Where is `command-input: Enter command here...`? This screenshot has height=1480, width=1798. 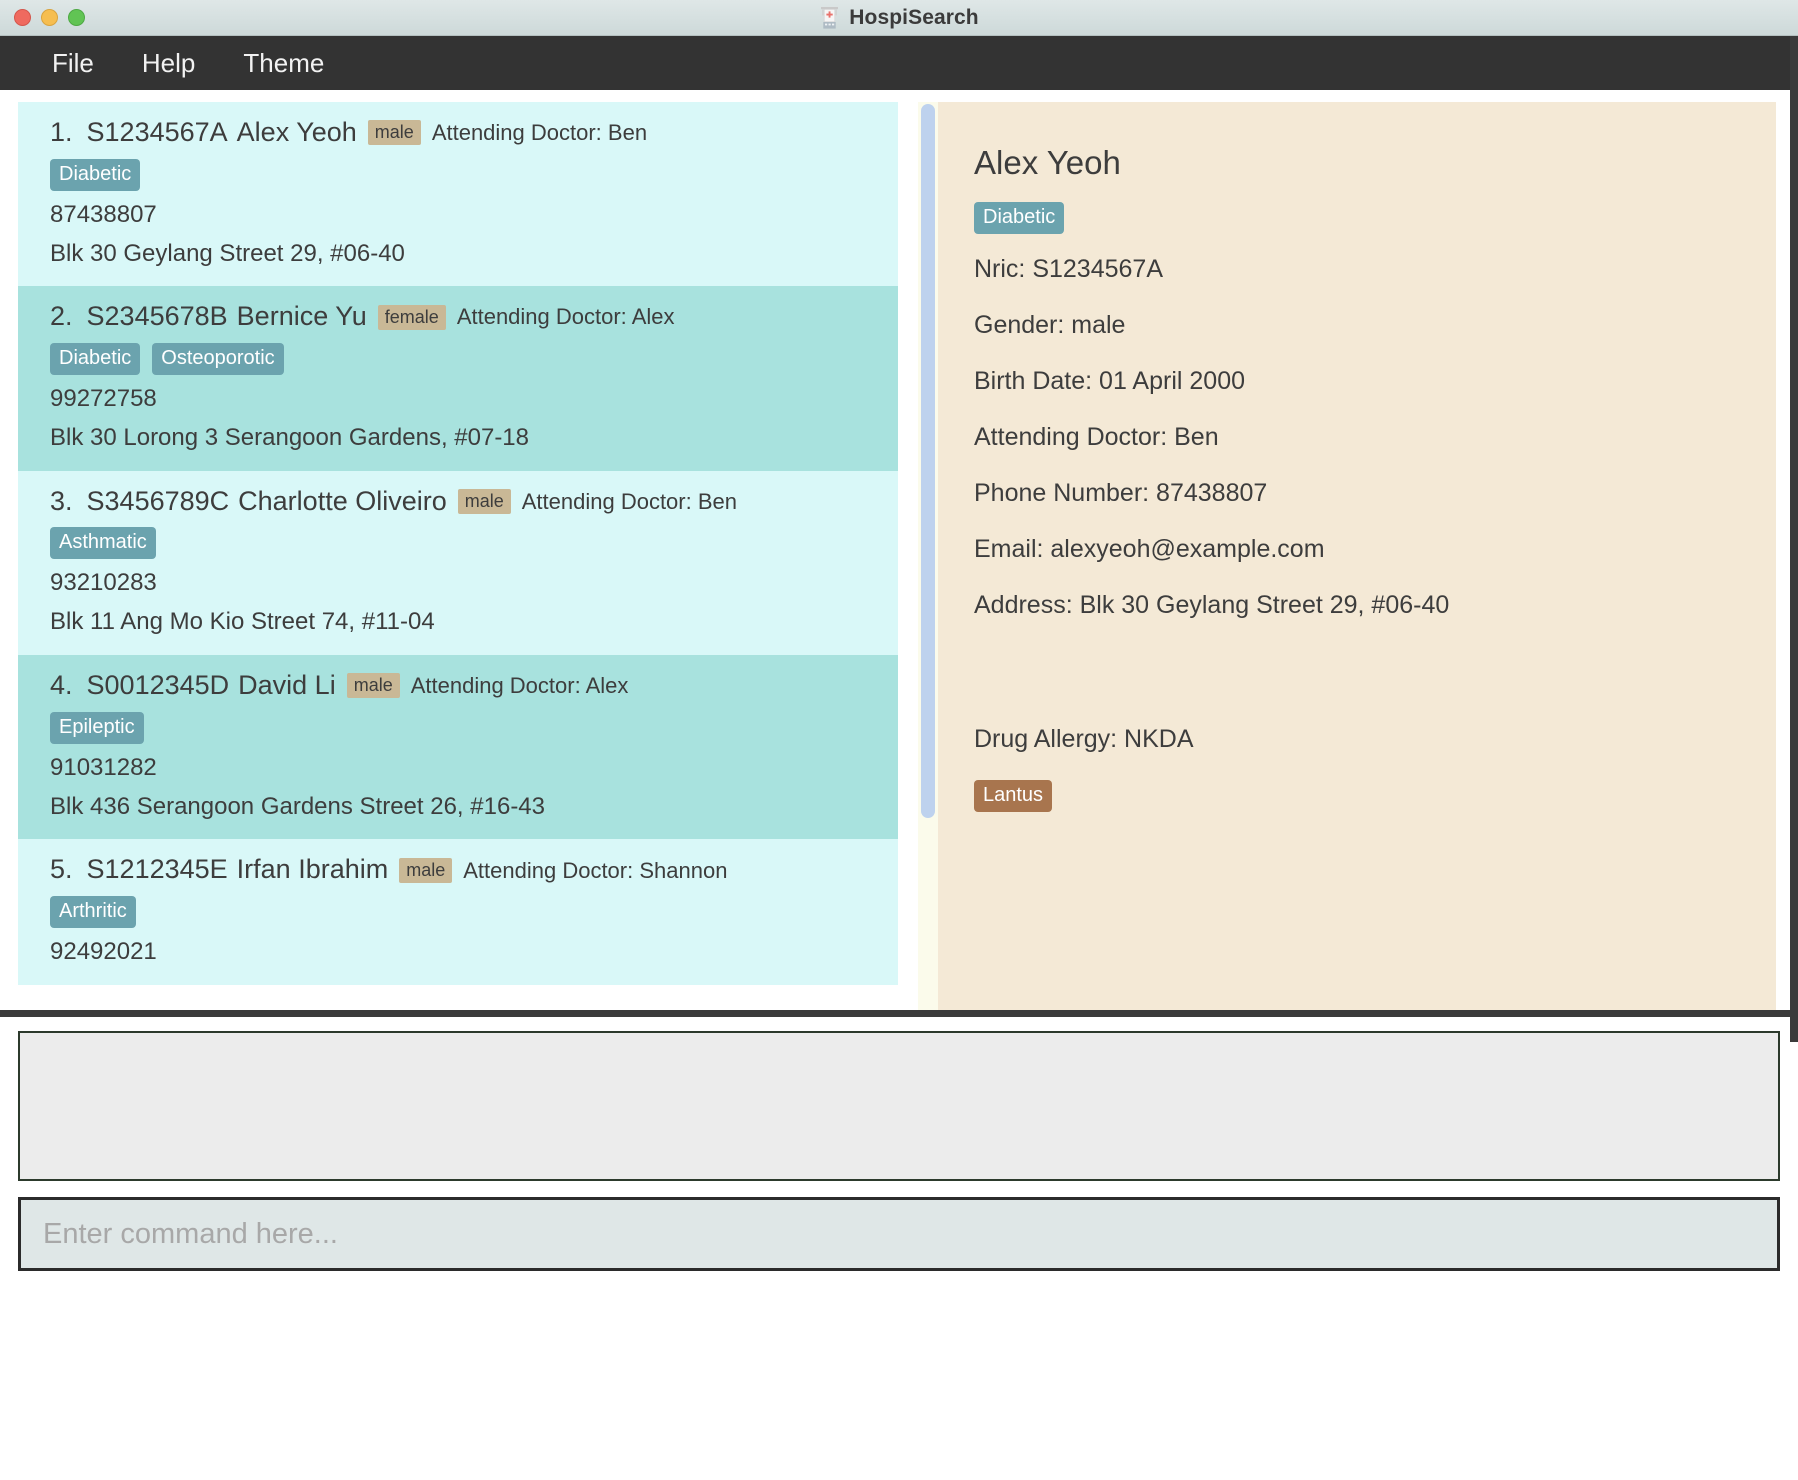 command-input: Enter command here... is located at coordinates (899, 1234).